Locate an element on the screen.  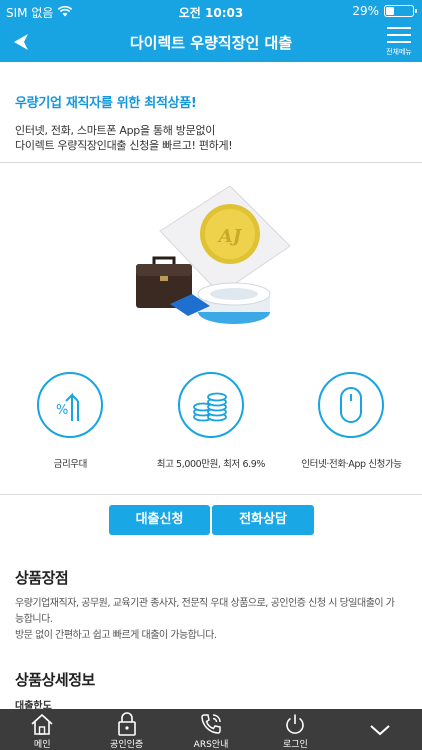
feature-label: 인터넷·전화·App 신청가능 is located at coordinates (351, 464).